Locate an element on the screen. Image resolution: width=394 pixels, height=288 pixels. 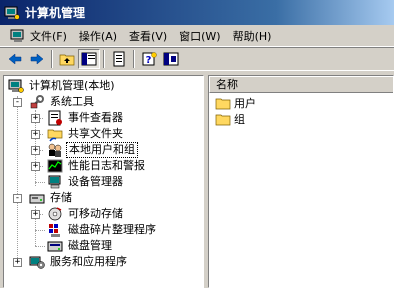
tree-item-shared-folders: 共享文件夹 is located at coordinates (86, 134).